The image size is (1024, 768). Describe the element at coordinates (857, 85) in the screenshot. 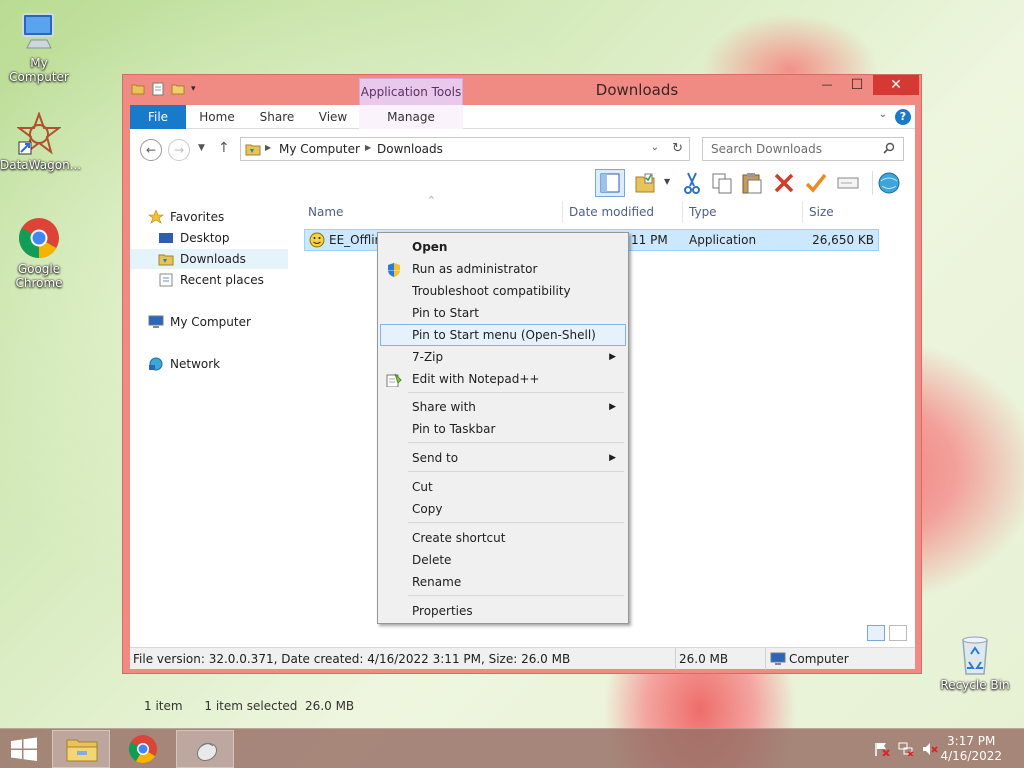

I see `maximize-button: ☐` at that location.